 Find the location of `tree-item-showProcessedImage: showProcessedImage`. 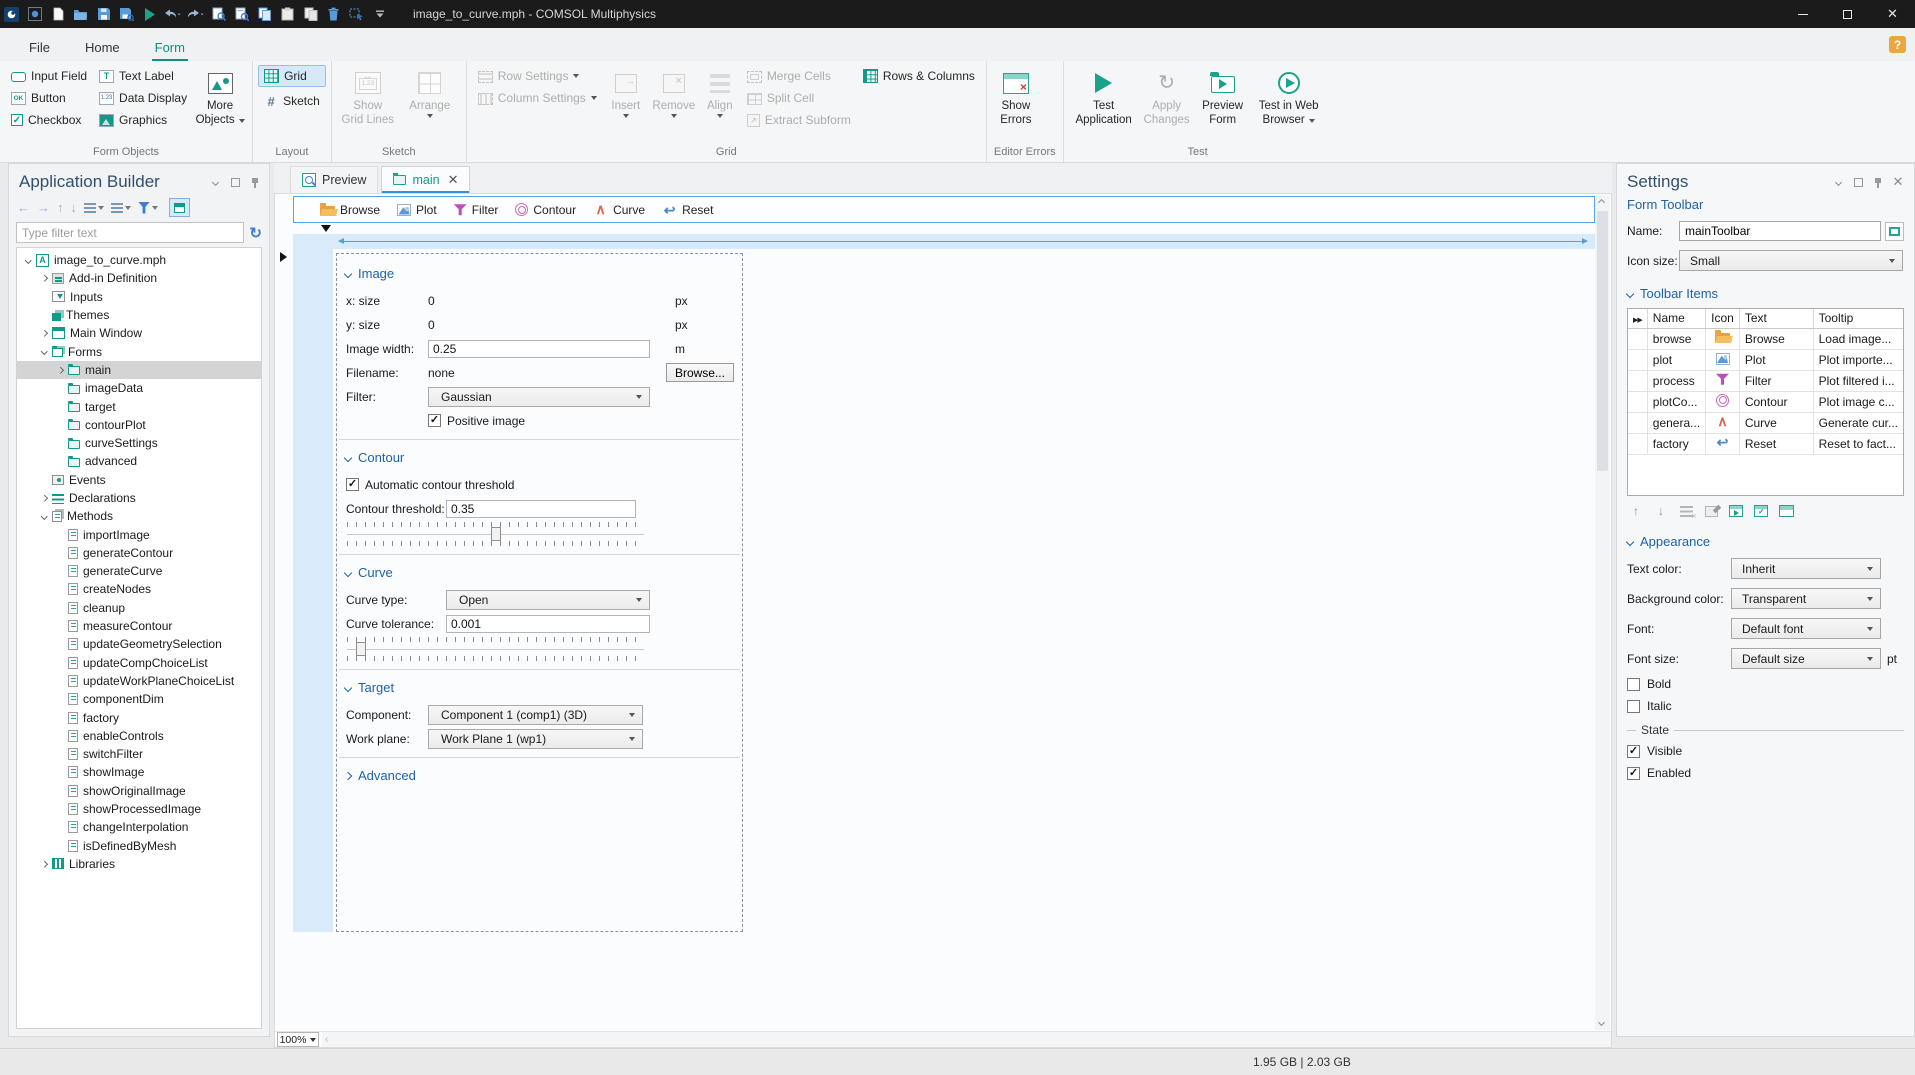

tree-item-showProcessedImage: showProcessedImage is located at coordinates (139, 809).